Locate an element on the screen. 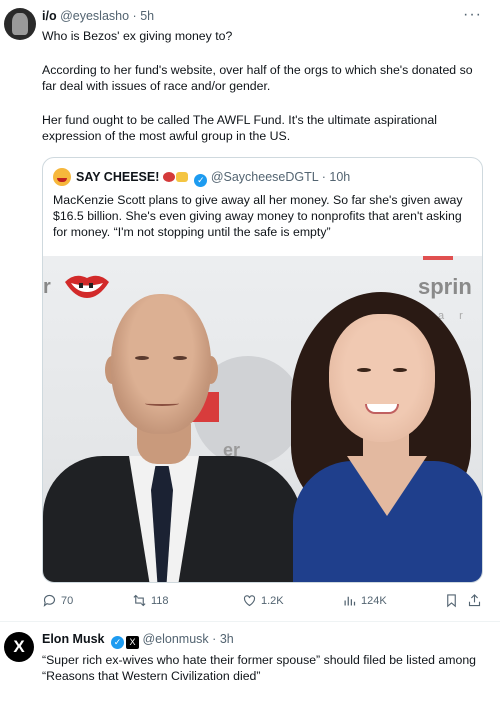 The width and height of the screenshot is (500, 705). tweet-actions: 70 118 1.2K 124K is located at coordinates (262, 603).